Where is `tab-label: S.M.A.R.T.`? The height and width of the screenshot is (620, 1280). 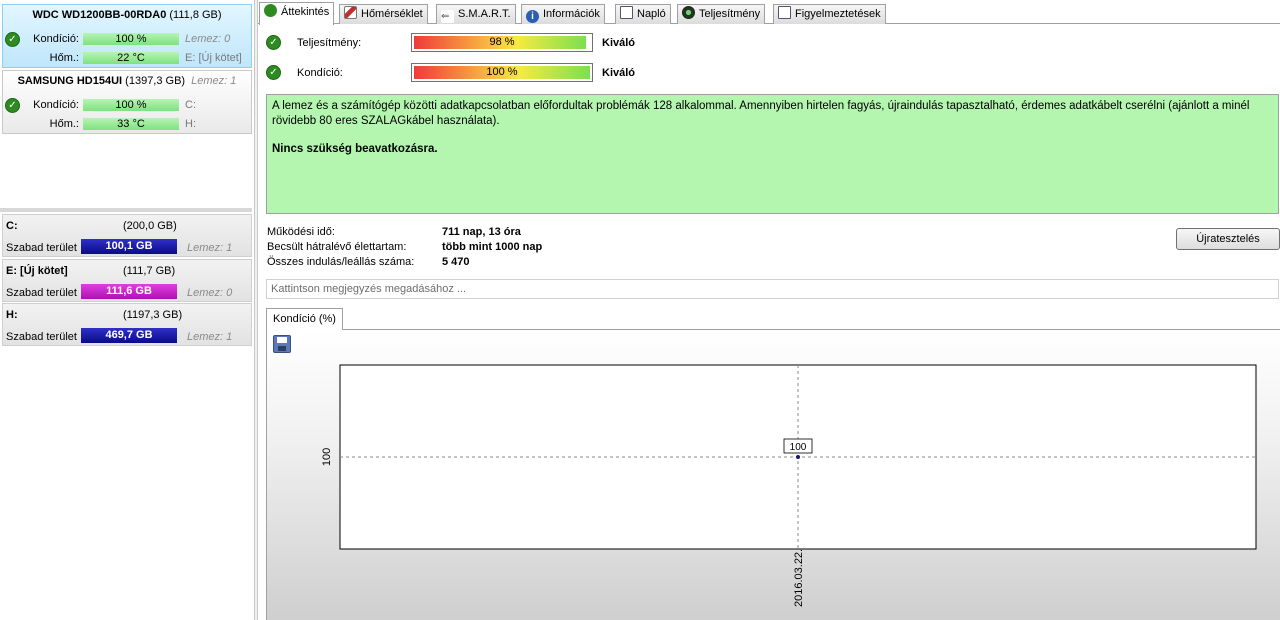
tab-label: S.M.A.R.T. is located at coordinates (484, 14).